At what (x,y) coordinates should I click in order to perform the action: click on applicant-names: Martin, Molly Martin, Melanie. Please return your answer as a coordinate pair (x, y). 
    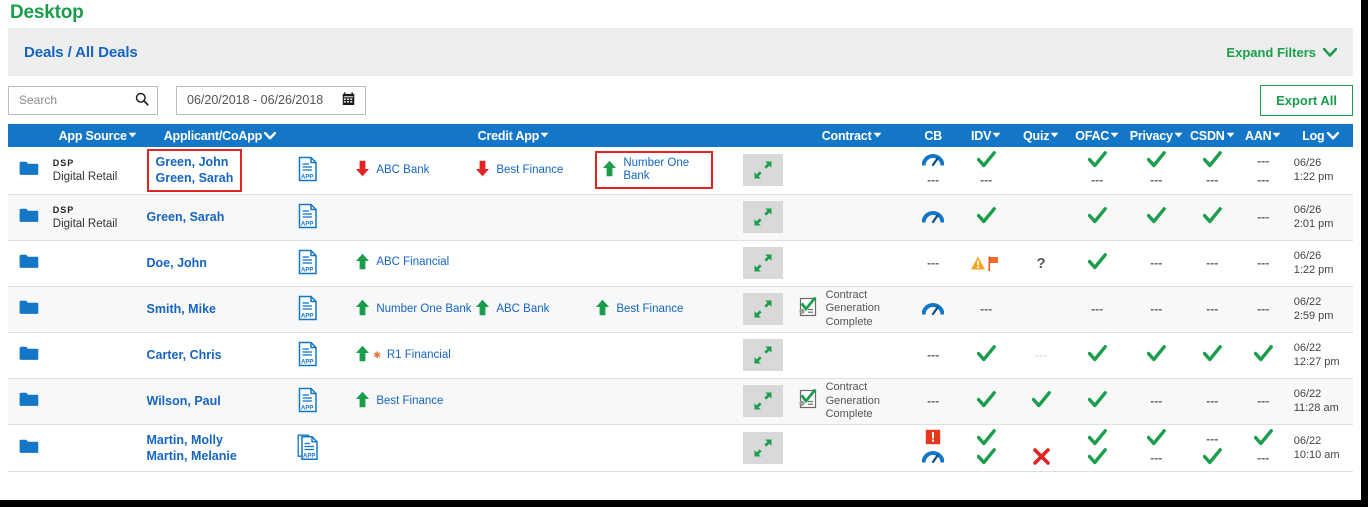
    Looking at the image, I should click on (220, 448).